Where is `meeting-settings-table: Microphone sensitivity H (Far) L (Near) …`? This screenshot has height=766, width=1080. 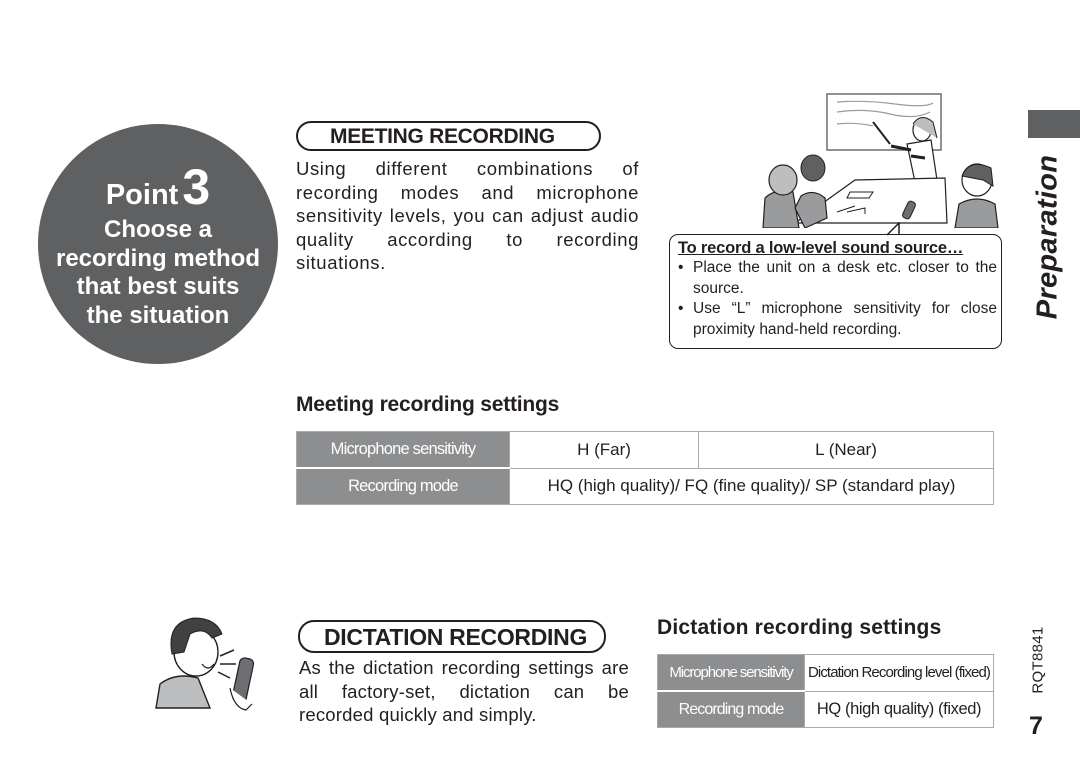
meeting-settings-table: Microphone sensitivity H (Far) L (Near) … is located at coordinates (645, 468).